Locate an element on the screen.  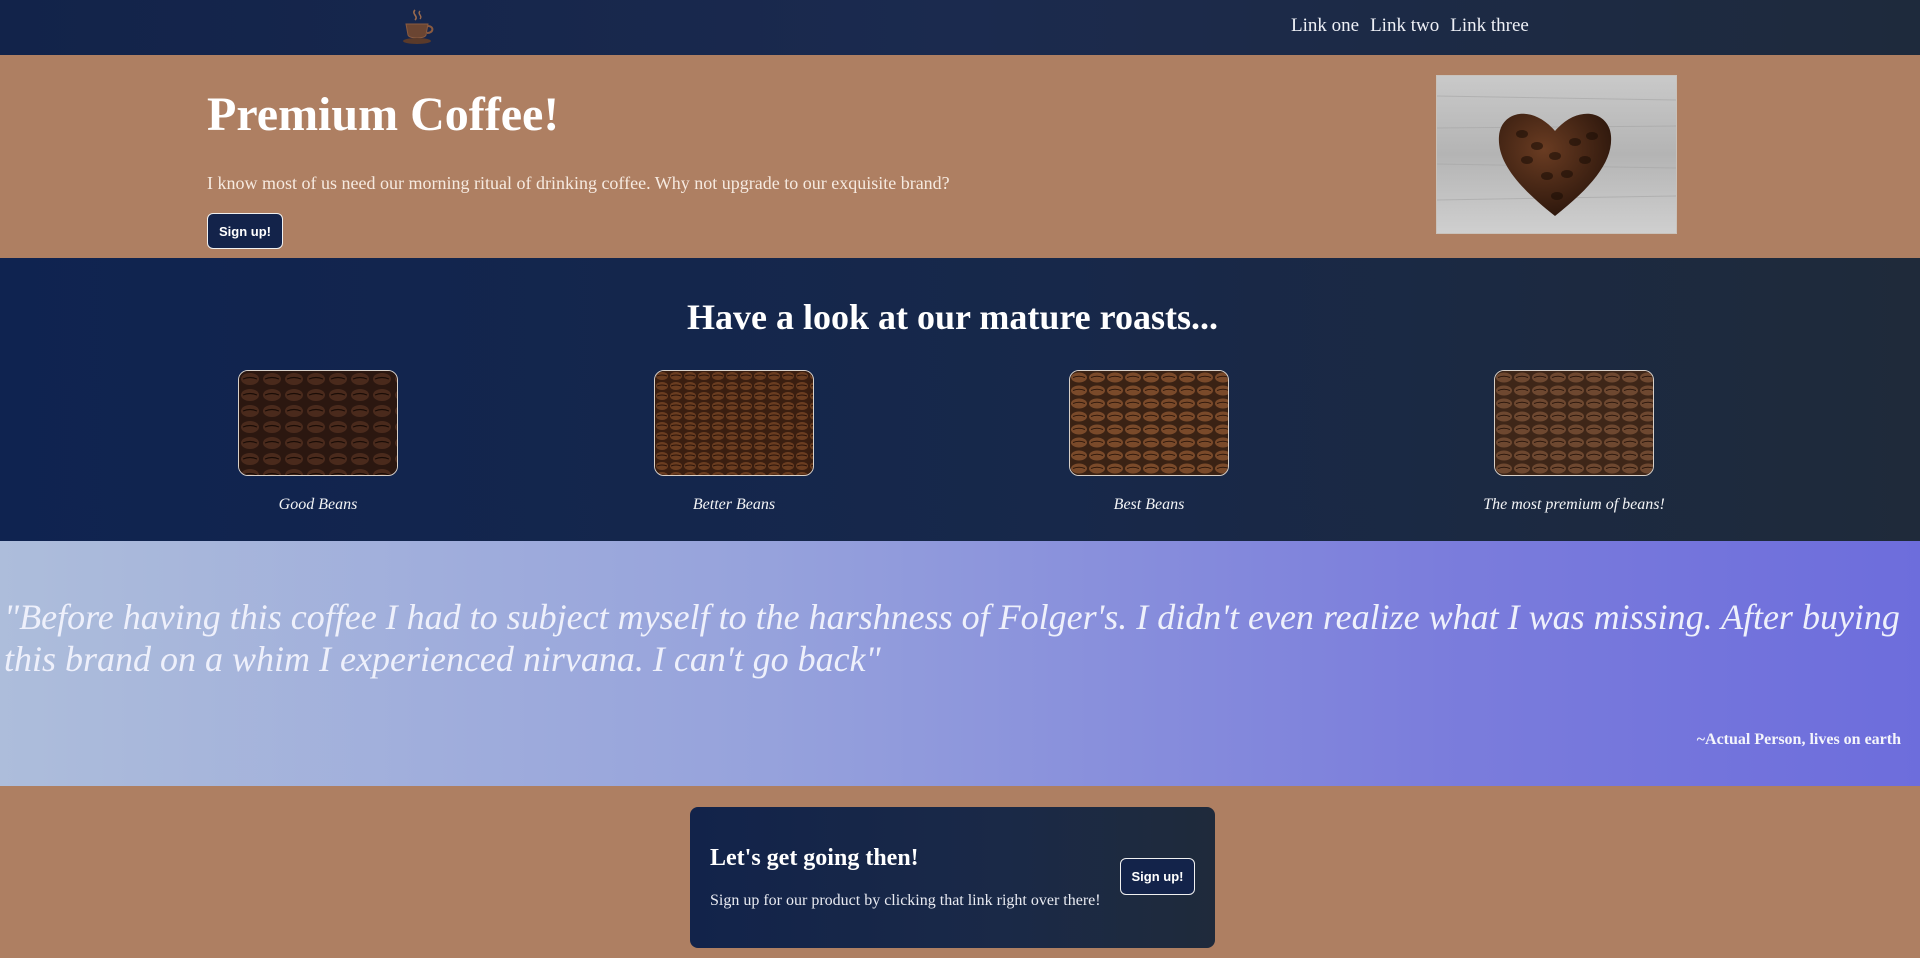
top-navbar: Link one Link two Link three is located at coordinates (960, 27).